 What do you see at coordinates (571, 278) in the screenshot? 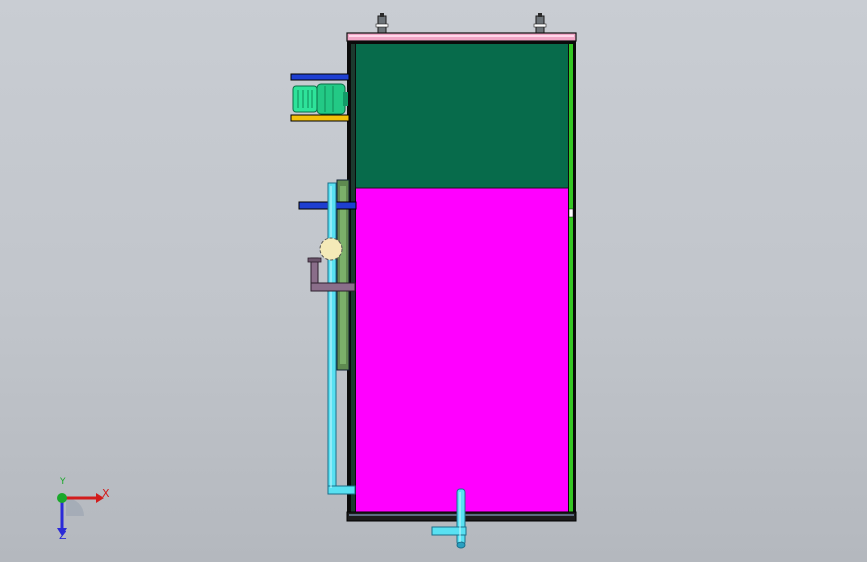
I see `right-strip` at bounding box center [571, 278].